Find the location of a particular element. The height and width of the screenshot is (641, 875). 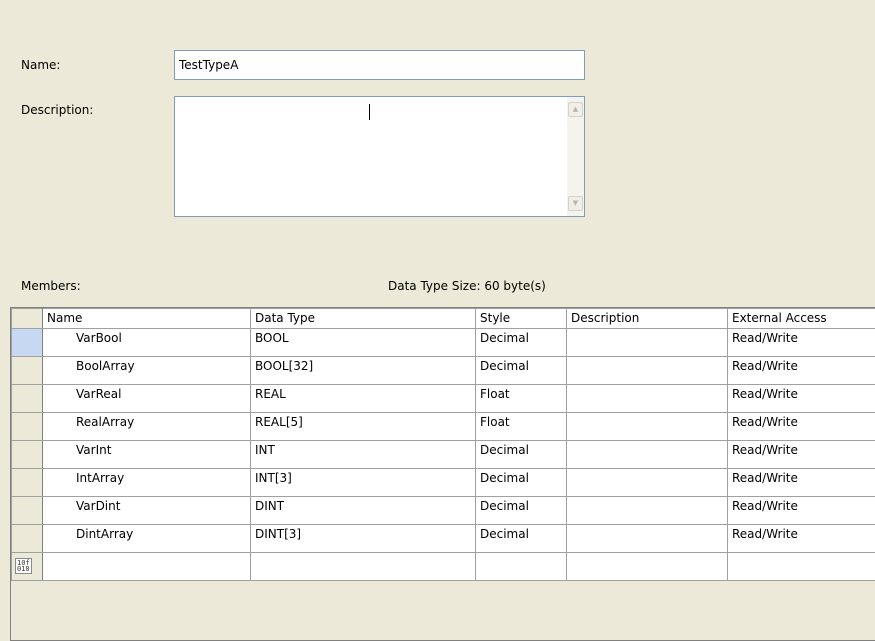

member-name: VarInt is located at coordinates (146, 454).